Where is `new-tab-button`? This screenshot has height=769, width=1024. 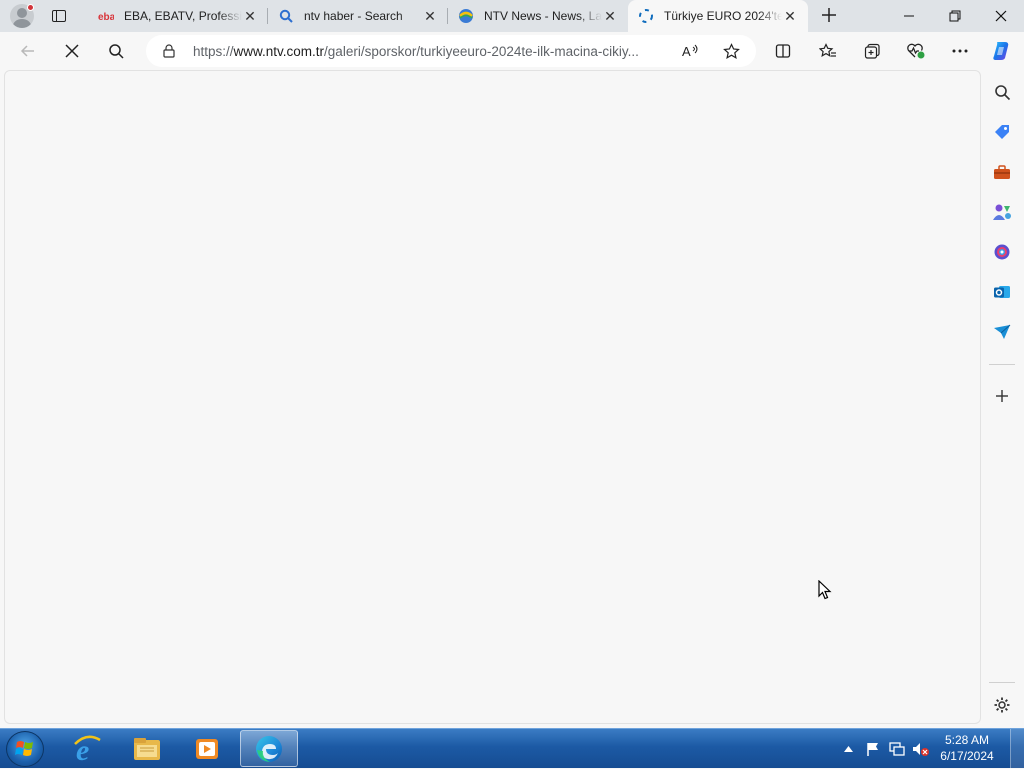
new-tab-button is located at coordinates (829, 16).